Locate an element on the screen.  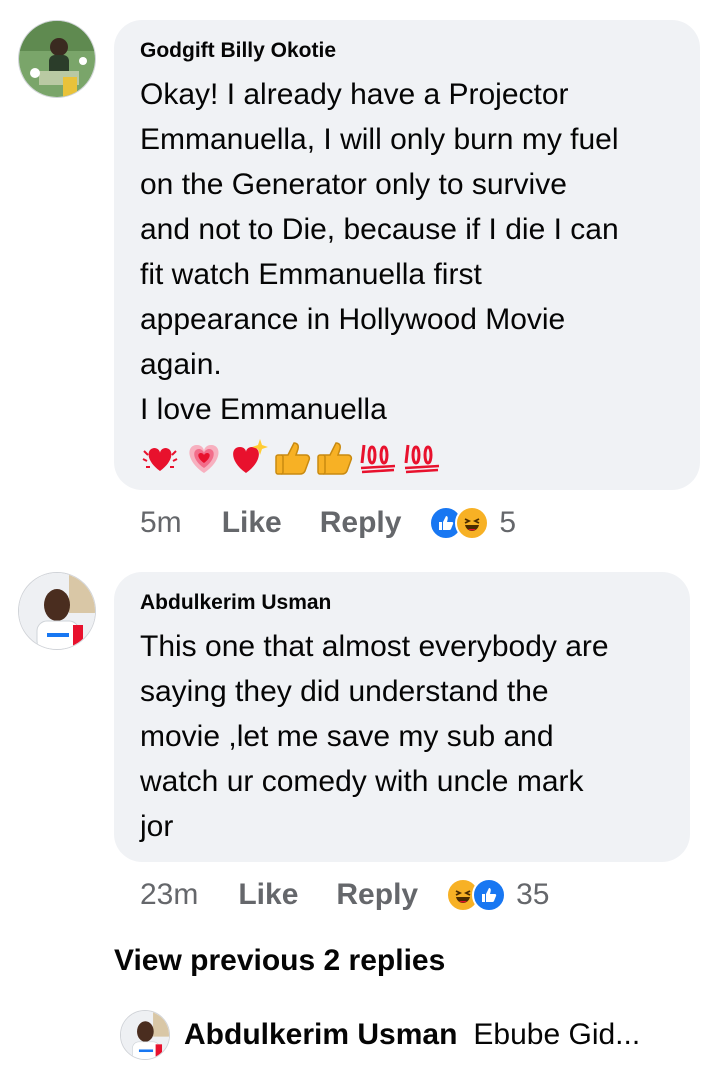
comment-actions: 23m Like Reply 35 is located at coordinates (344, 895).